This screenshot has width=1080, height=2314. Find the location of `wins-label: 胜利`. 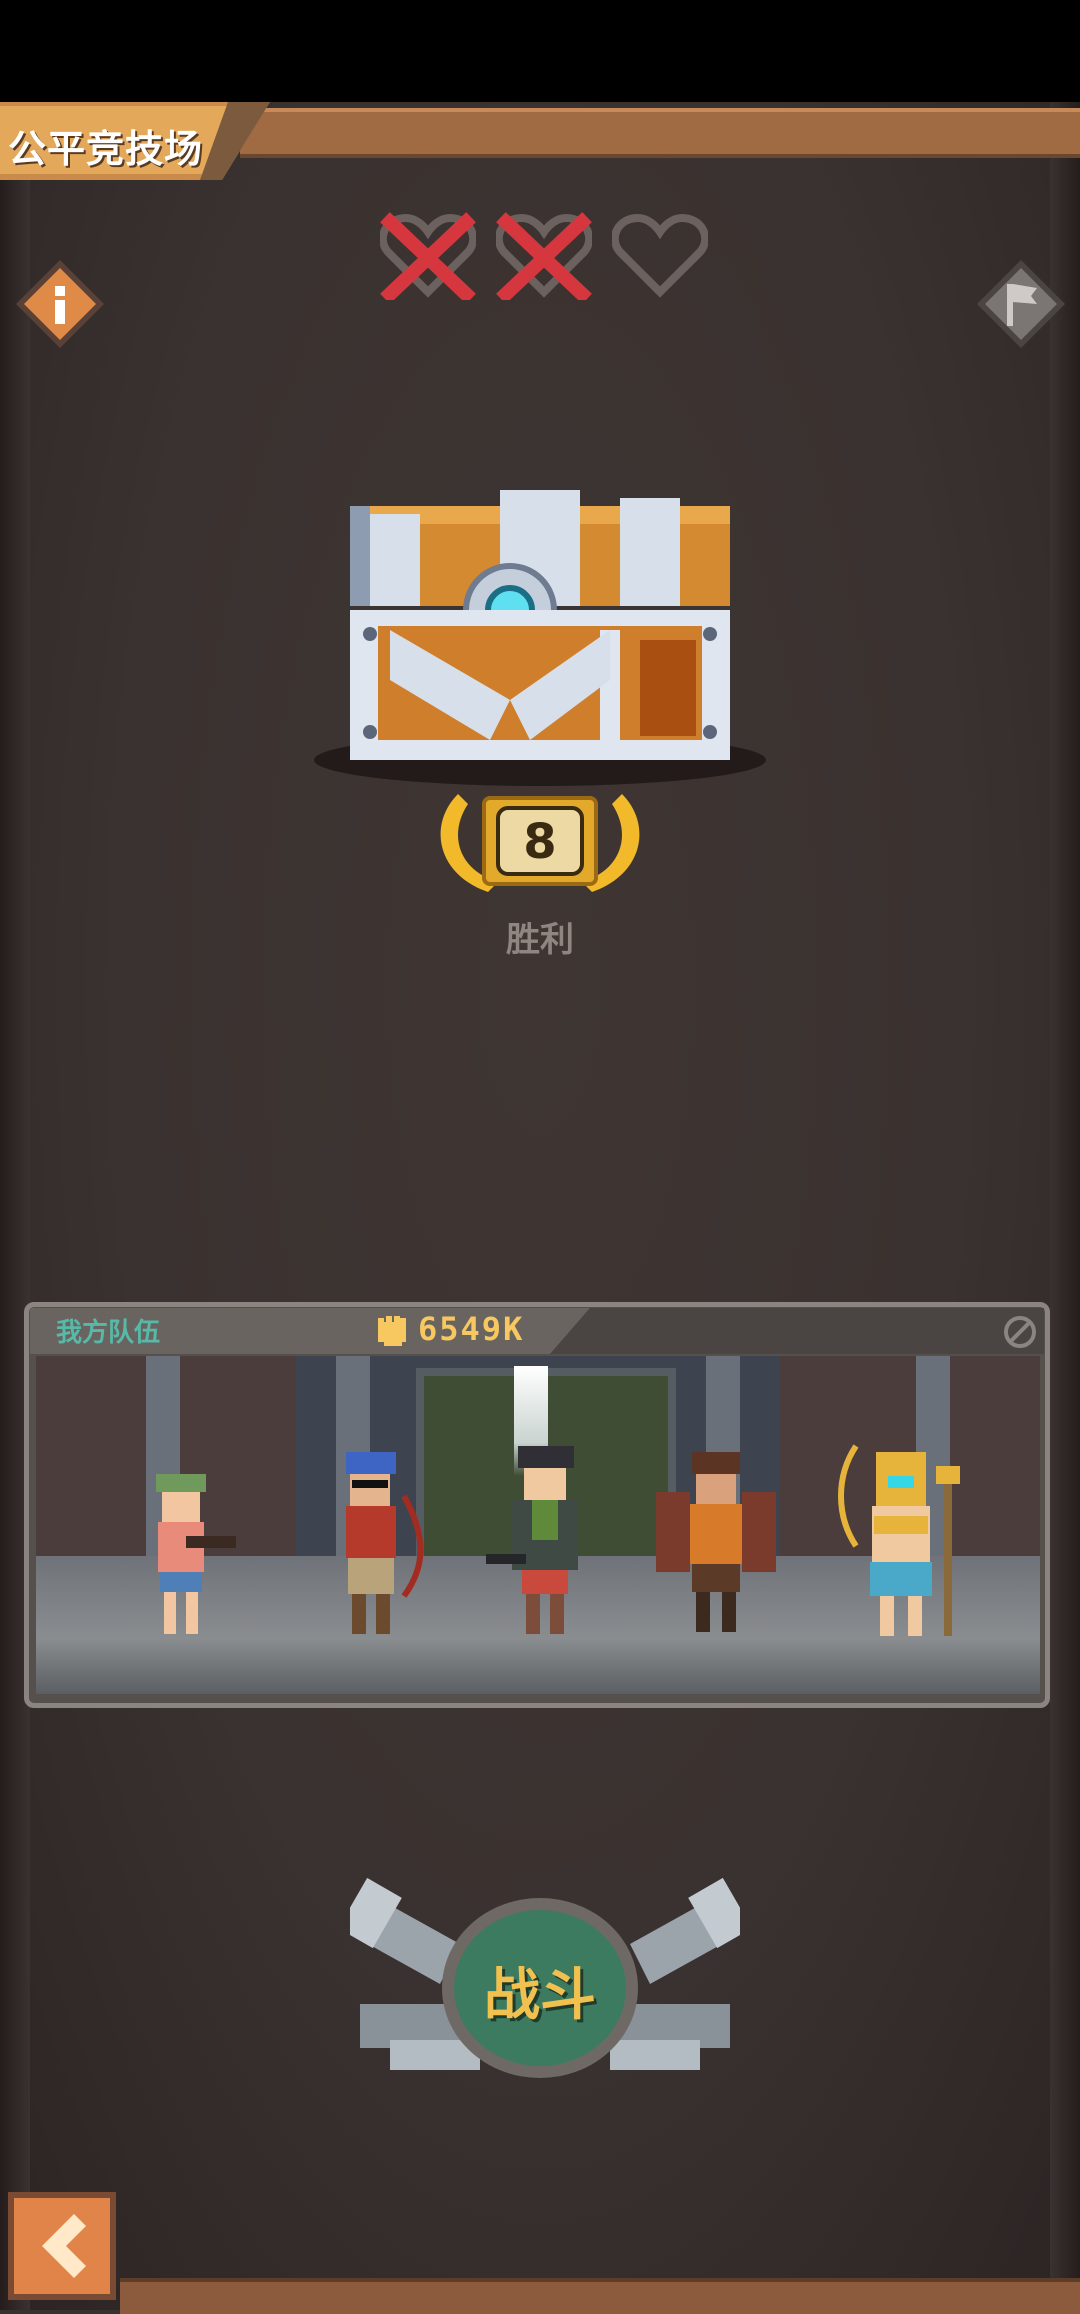

wins-label: 胜利 is located at coordinates (540, 940).